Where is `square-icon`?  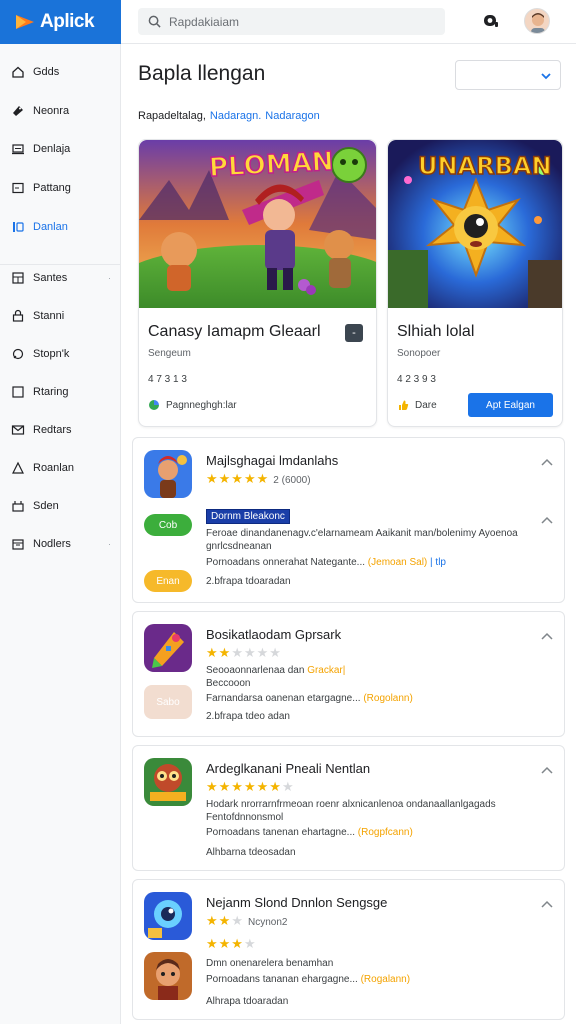
square-icon is located at coordinates (18, 392).